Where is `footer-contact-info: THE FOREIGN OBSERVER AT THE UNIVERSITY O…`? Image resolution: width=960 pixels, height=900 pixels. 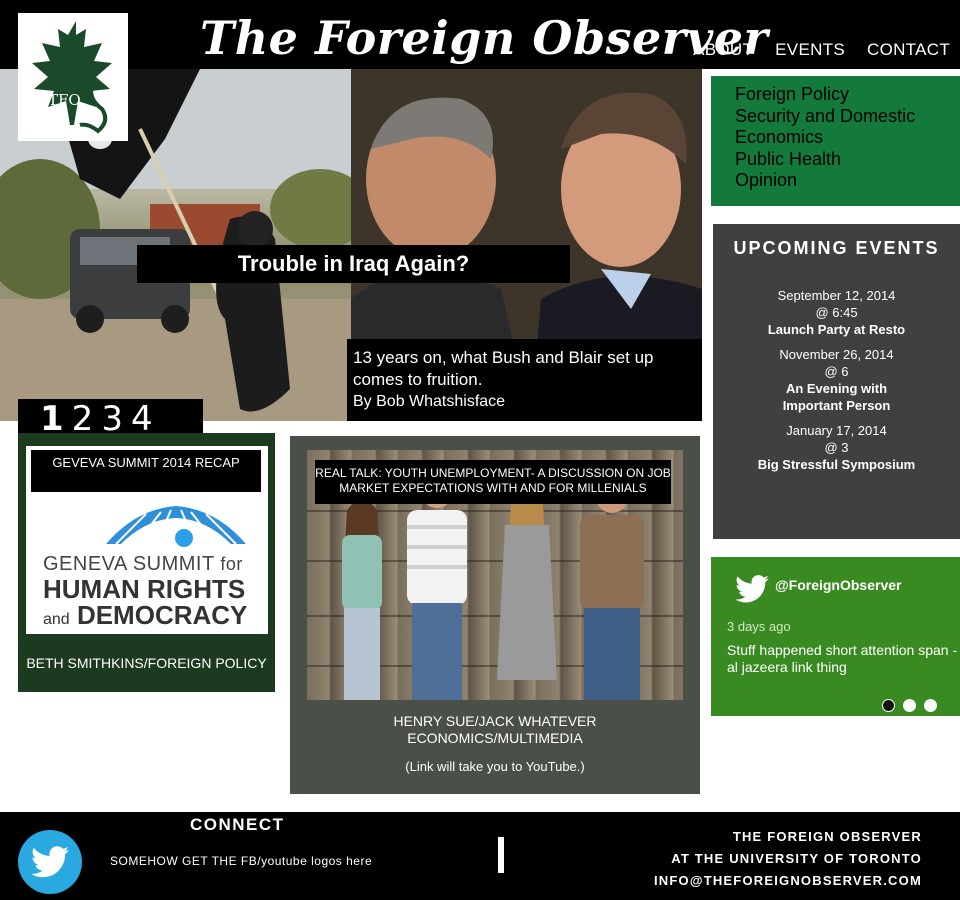 footer-contact-info: THE FOREIGN OBSERVER AT THE UNIVERSITY O… is located at coordinates (788, 859).